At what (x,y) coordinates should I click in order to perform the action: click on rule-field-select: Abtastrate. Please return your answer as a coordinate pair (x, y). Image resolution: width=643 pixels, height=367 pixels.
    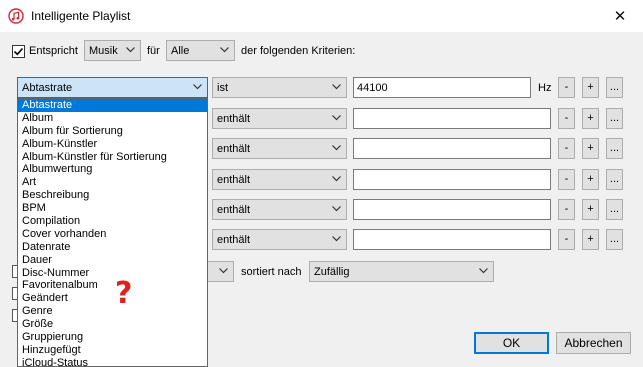
    Looking at the image, I should click on (112, 87).